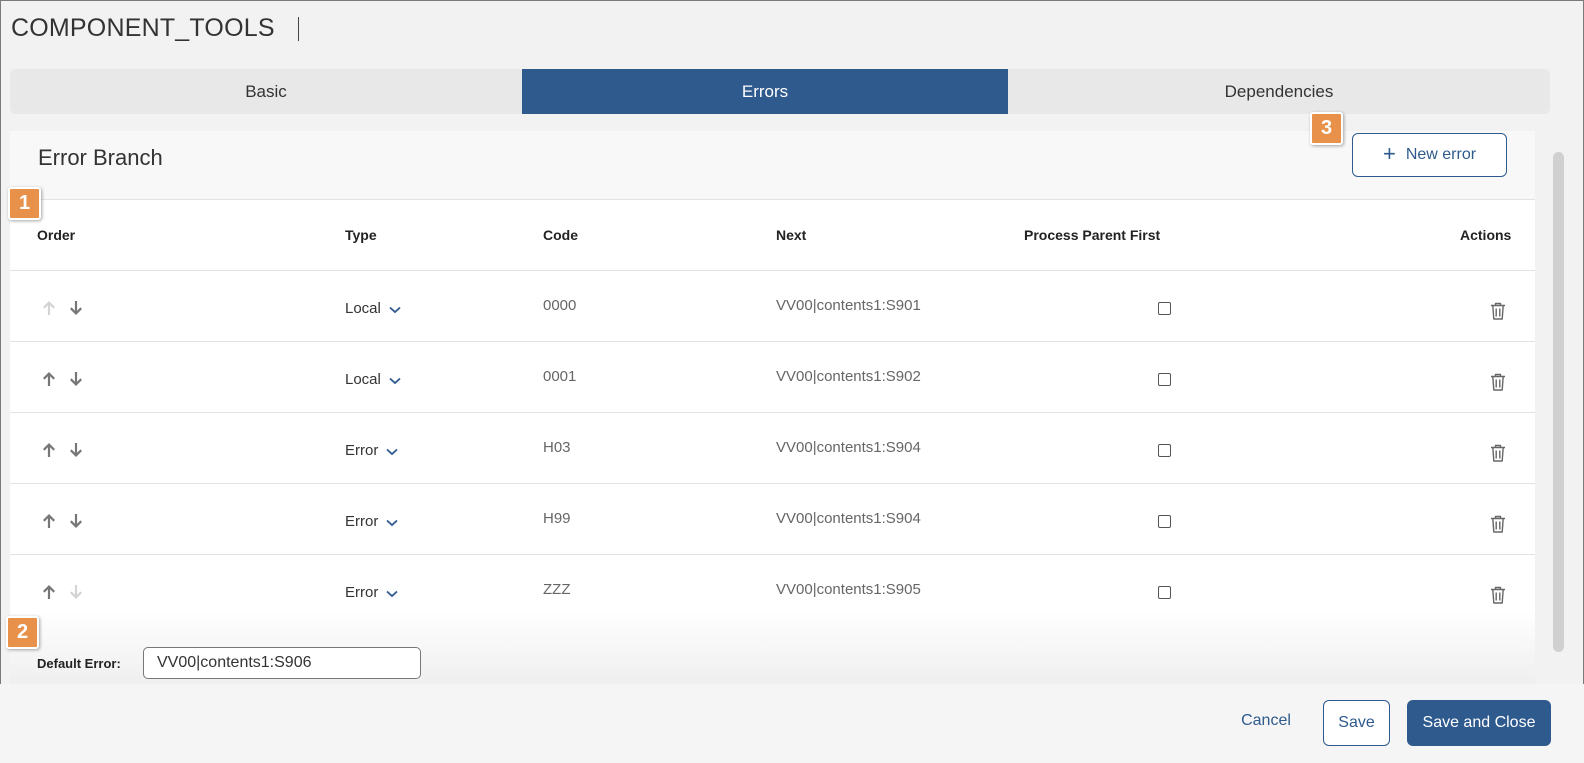 The image size is (1584, 763). I want to click on column-header-code: Code, so click(560, 235).